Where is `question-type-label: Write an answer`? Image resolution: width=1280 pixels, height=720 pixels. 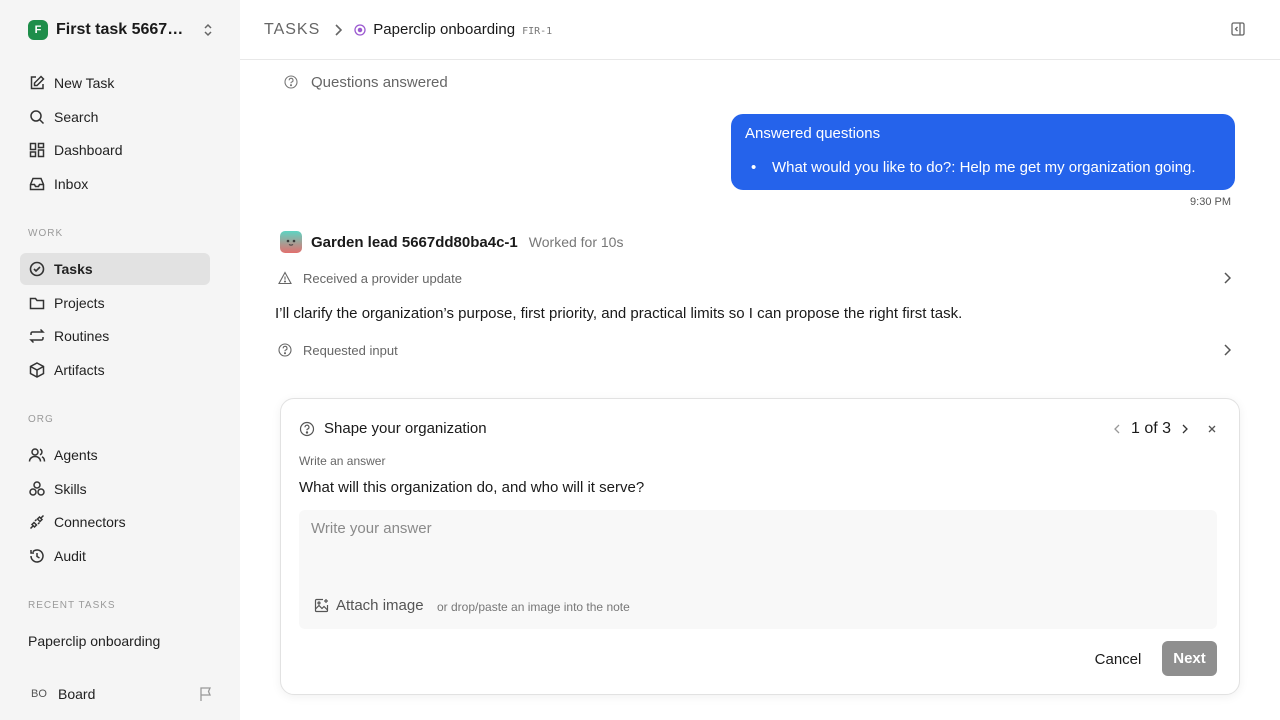
question-type-label: Write an answer is located at coordinates (342, 461).